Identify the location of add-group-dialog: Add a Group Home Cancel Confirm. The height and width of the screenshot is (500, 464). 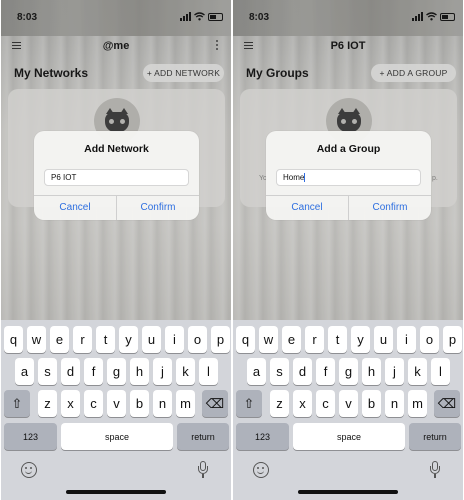
(348, 175).